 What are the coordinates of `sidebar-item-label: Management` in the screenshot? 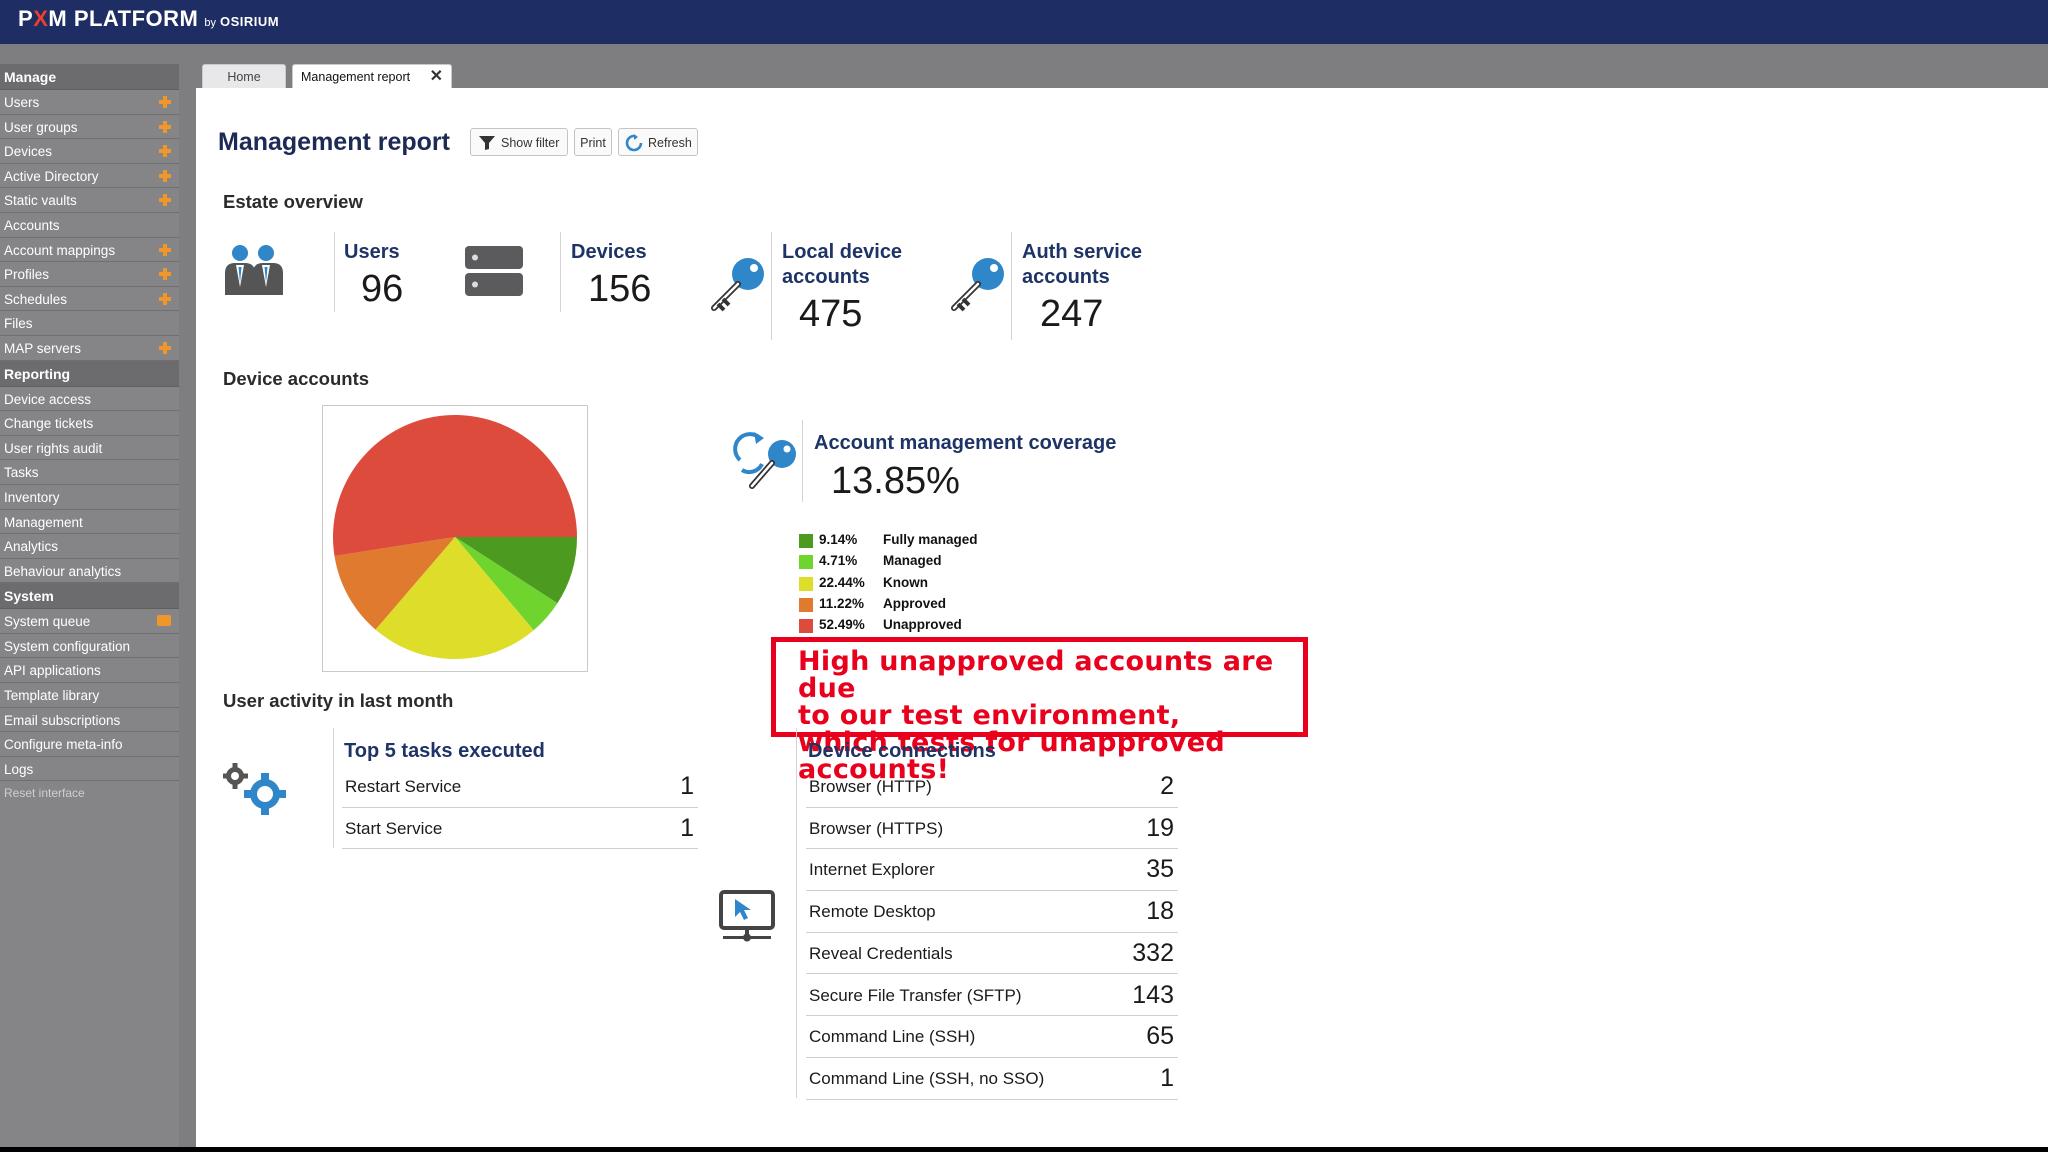 It's located at (43, 522).